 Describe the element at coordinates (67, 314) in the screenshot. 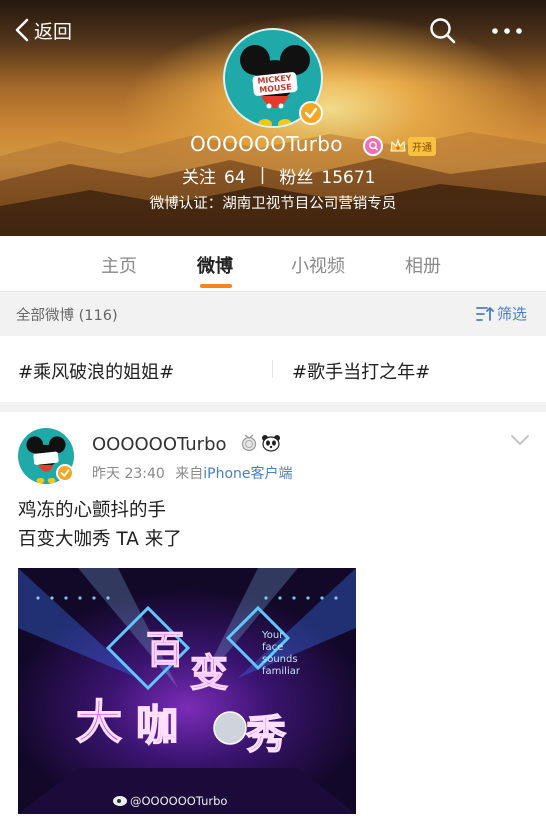

I see `all-weibo-count: 全部微博 (116)` at that location.